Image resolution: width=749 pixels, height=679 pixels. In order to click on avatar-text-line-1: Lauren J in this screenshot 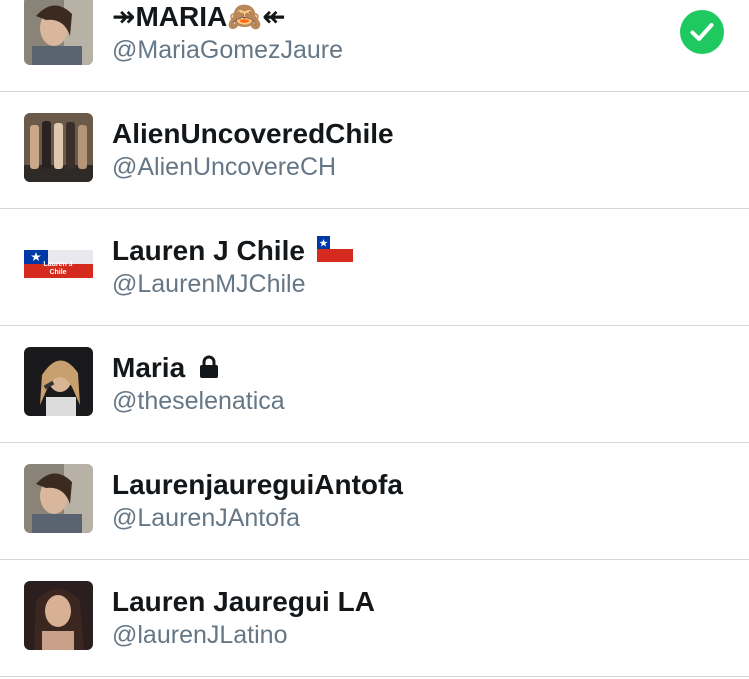, I will do `click(57, 264)`.